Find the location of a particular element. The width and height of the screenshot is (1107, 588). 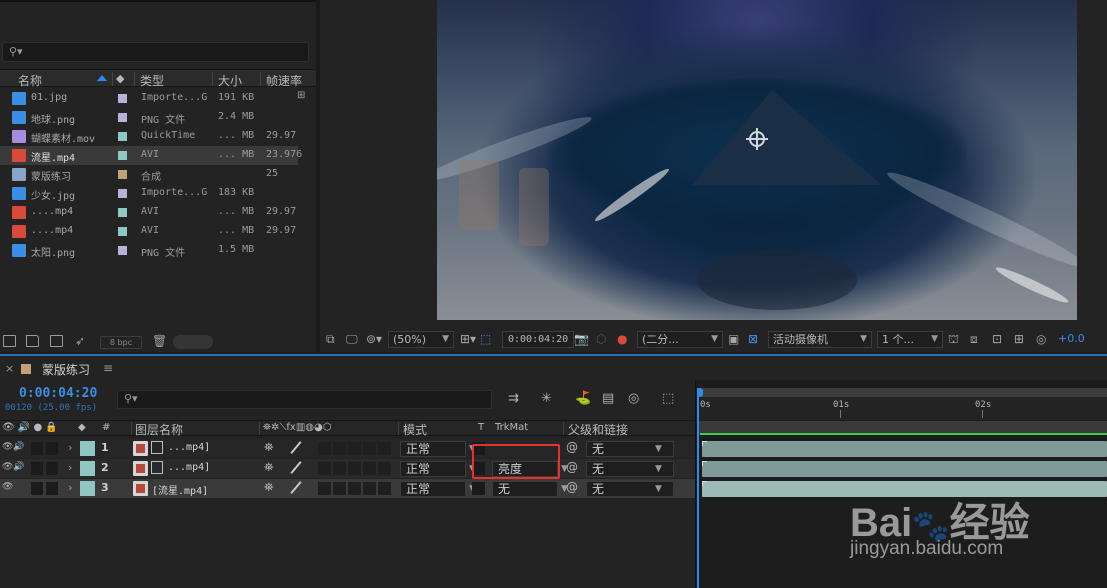

sort-ascending-icon is located at coordinates (102, 78).